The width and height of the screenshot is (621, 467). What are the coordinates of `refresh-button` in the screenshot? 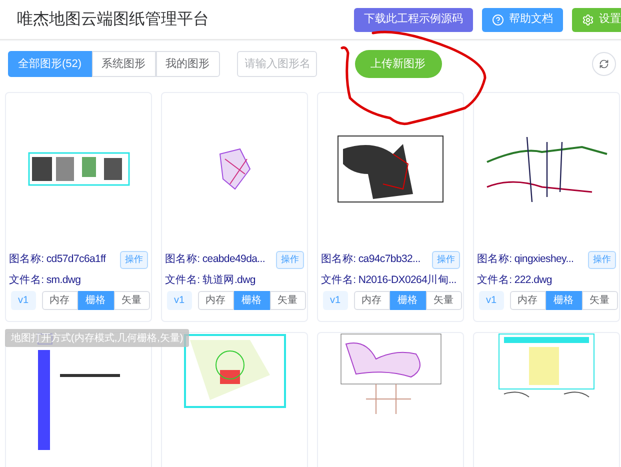 It's located at (604, 64).